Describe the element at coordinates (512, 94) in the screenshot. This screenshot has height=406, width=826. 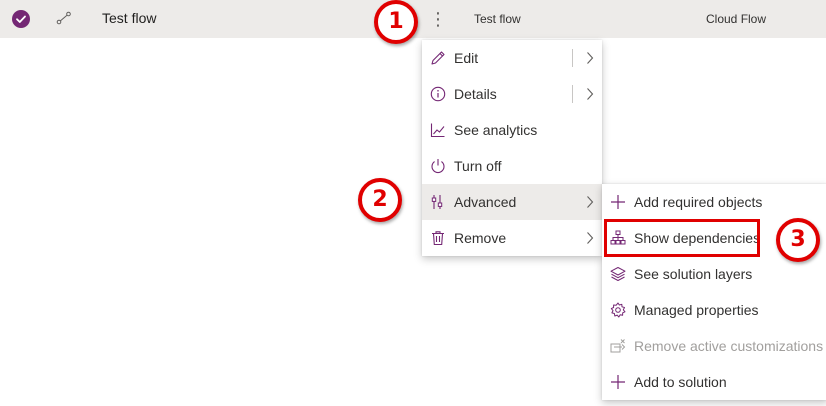
I see `menu-item-details: Details` at that location.